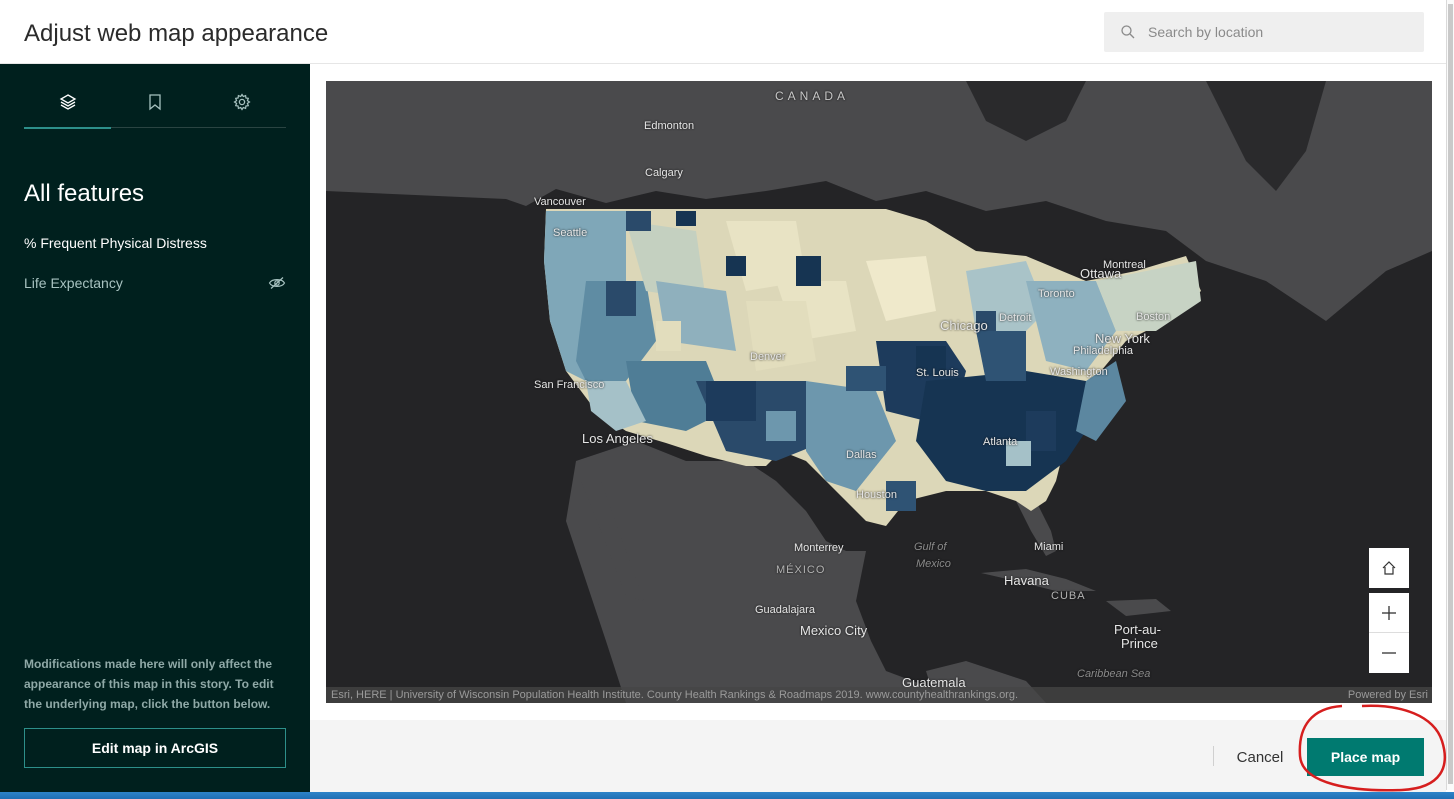  Describe the element at coordinates (1026, 580) in the screenshot. I see `map-label-havana: Havana` at that location.